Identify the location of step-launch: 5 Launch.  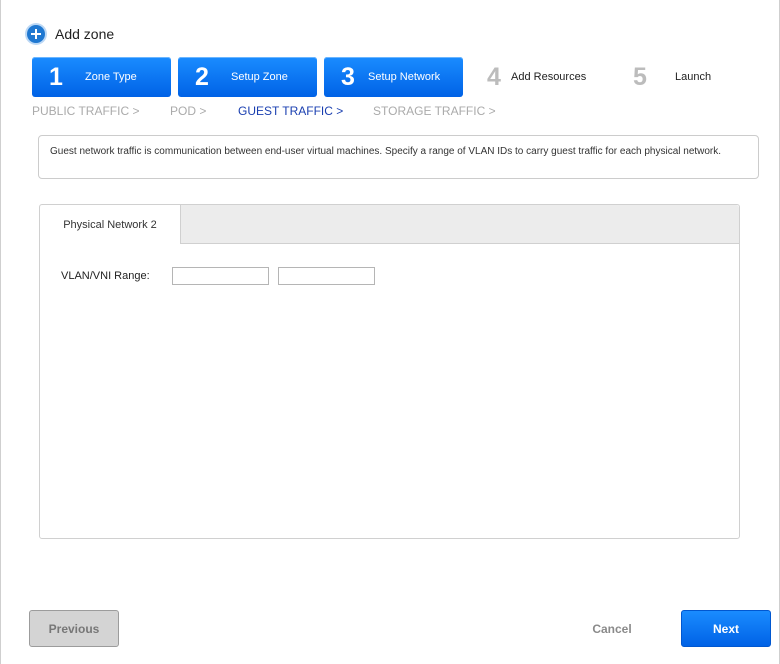
(685, 77).